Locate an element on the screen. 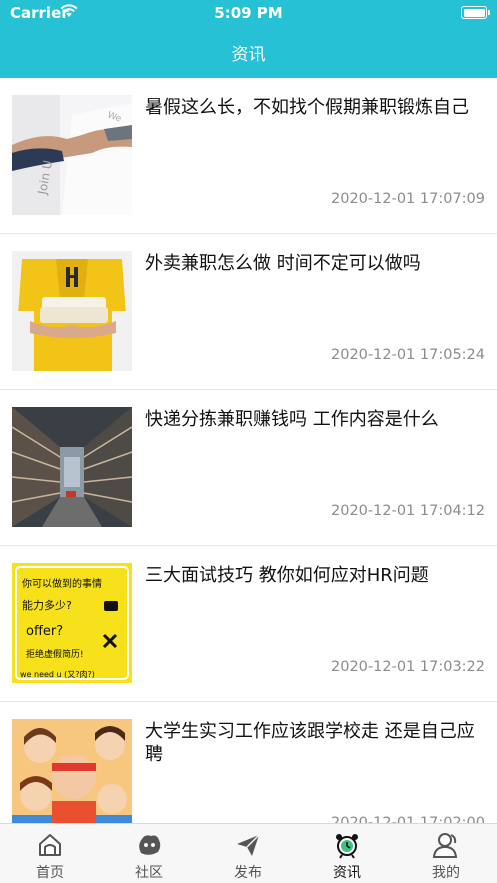 This screenshot has height=883, width=497. article-date: 2020-12-01 17:03:22 is located at coordinates (408, 667).